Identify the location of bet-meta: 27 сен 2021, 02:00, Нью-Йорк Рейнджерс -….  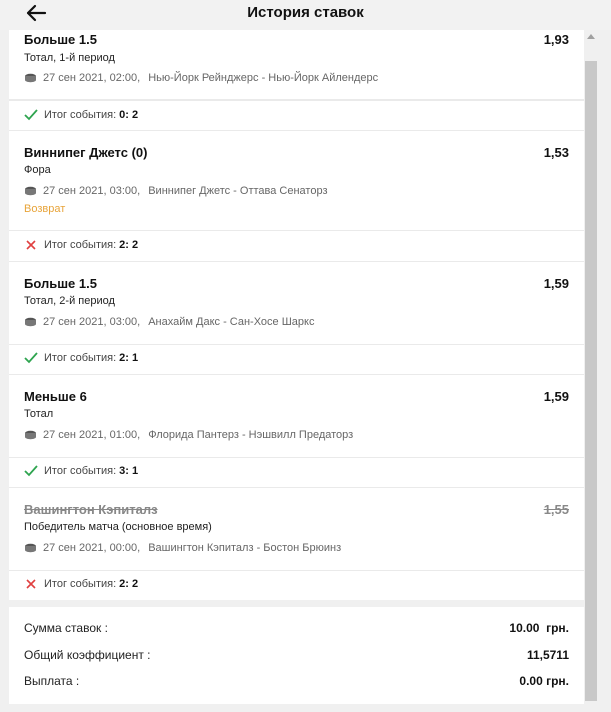
(201, 78).